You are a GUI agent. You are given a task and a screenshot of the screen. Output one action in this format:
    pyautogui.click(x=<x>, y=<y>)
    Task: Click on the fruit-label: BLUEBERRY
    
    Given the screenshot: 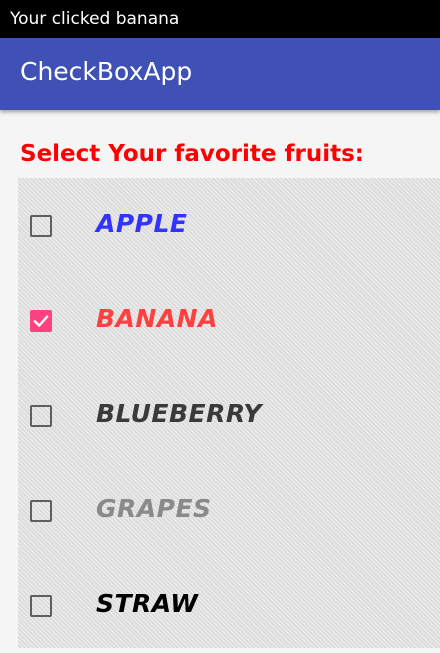 What is the action you would take?
    pyautogui.click(x=179, y=414)
    